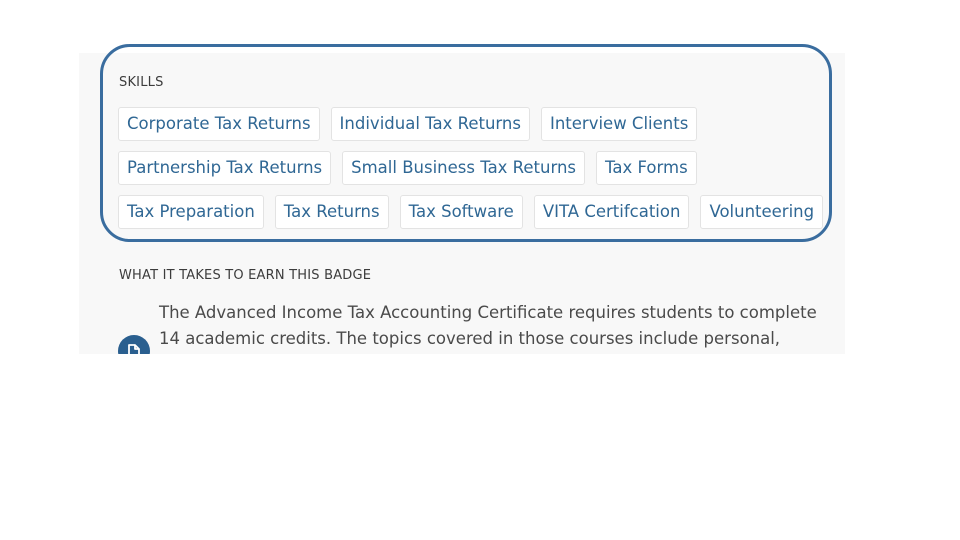  What do you see at coordinates (331, 212) in the screenshot?
I see `skill-tag-tax-returns: Tax Returns` at bounding box center [331, 212].